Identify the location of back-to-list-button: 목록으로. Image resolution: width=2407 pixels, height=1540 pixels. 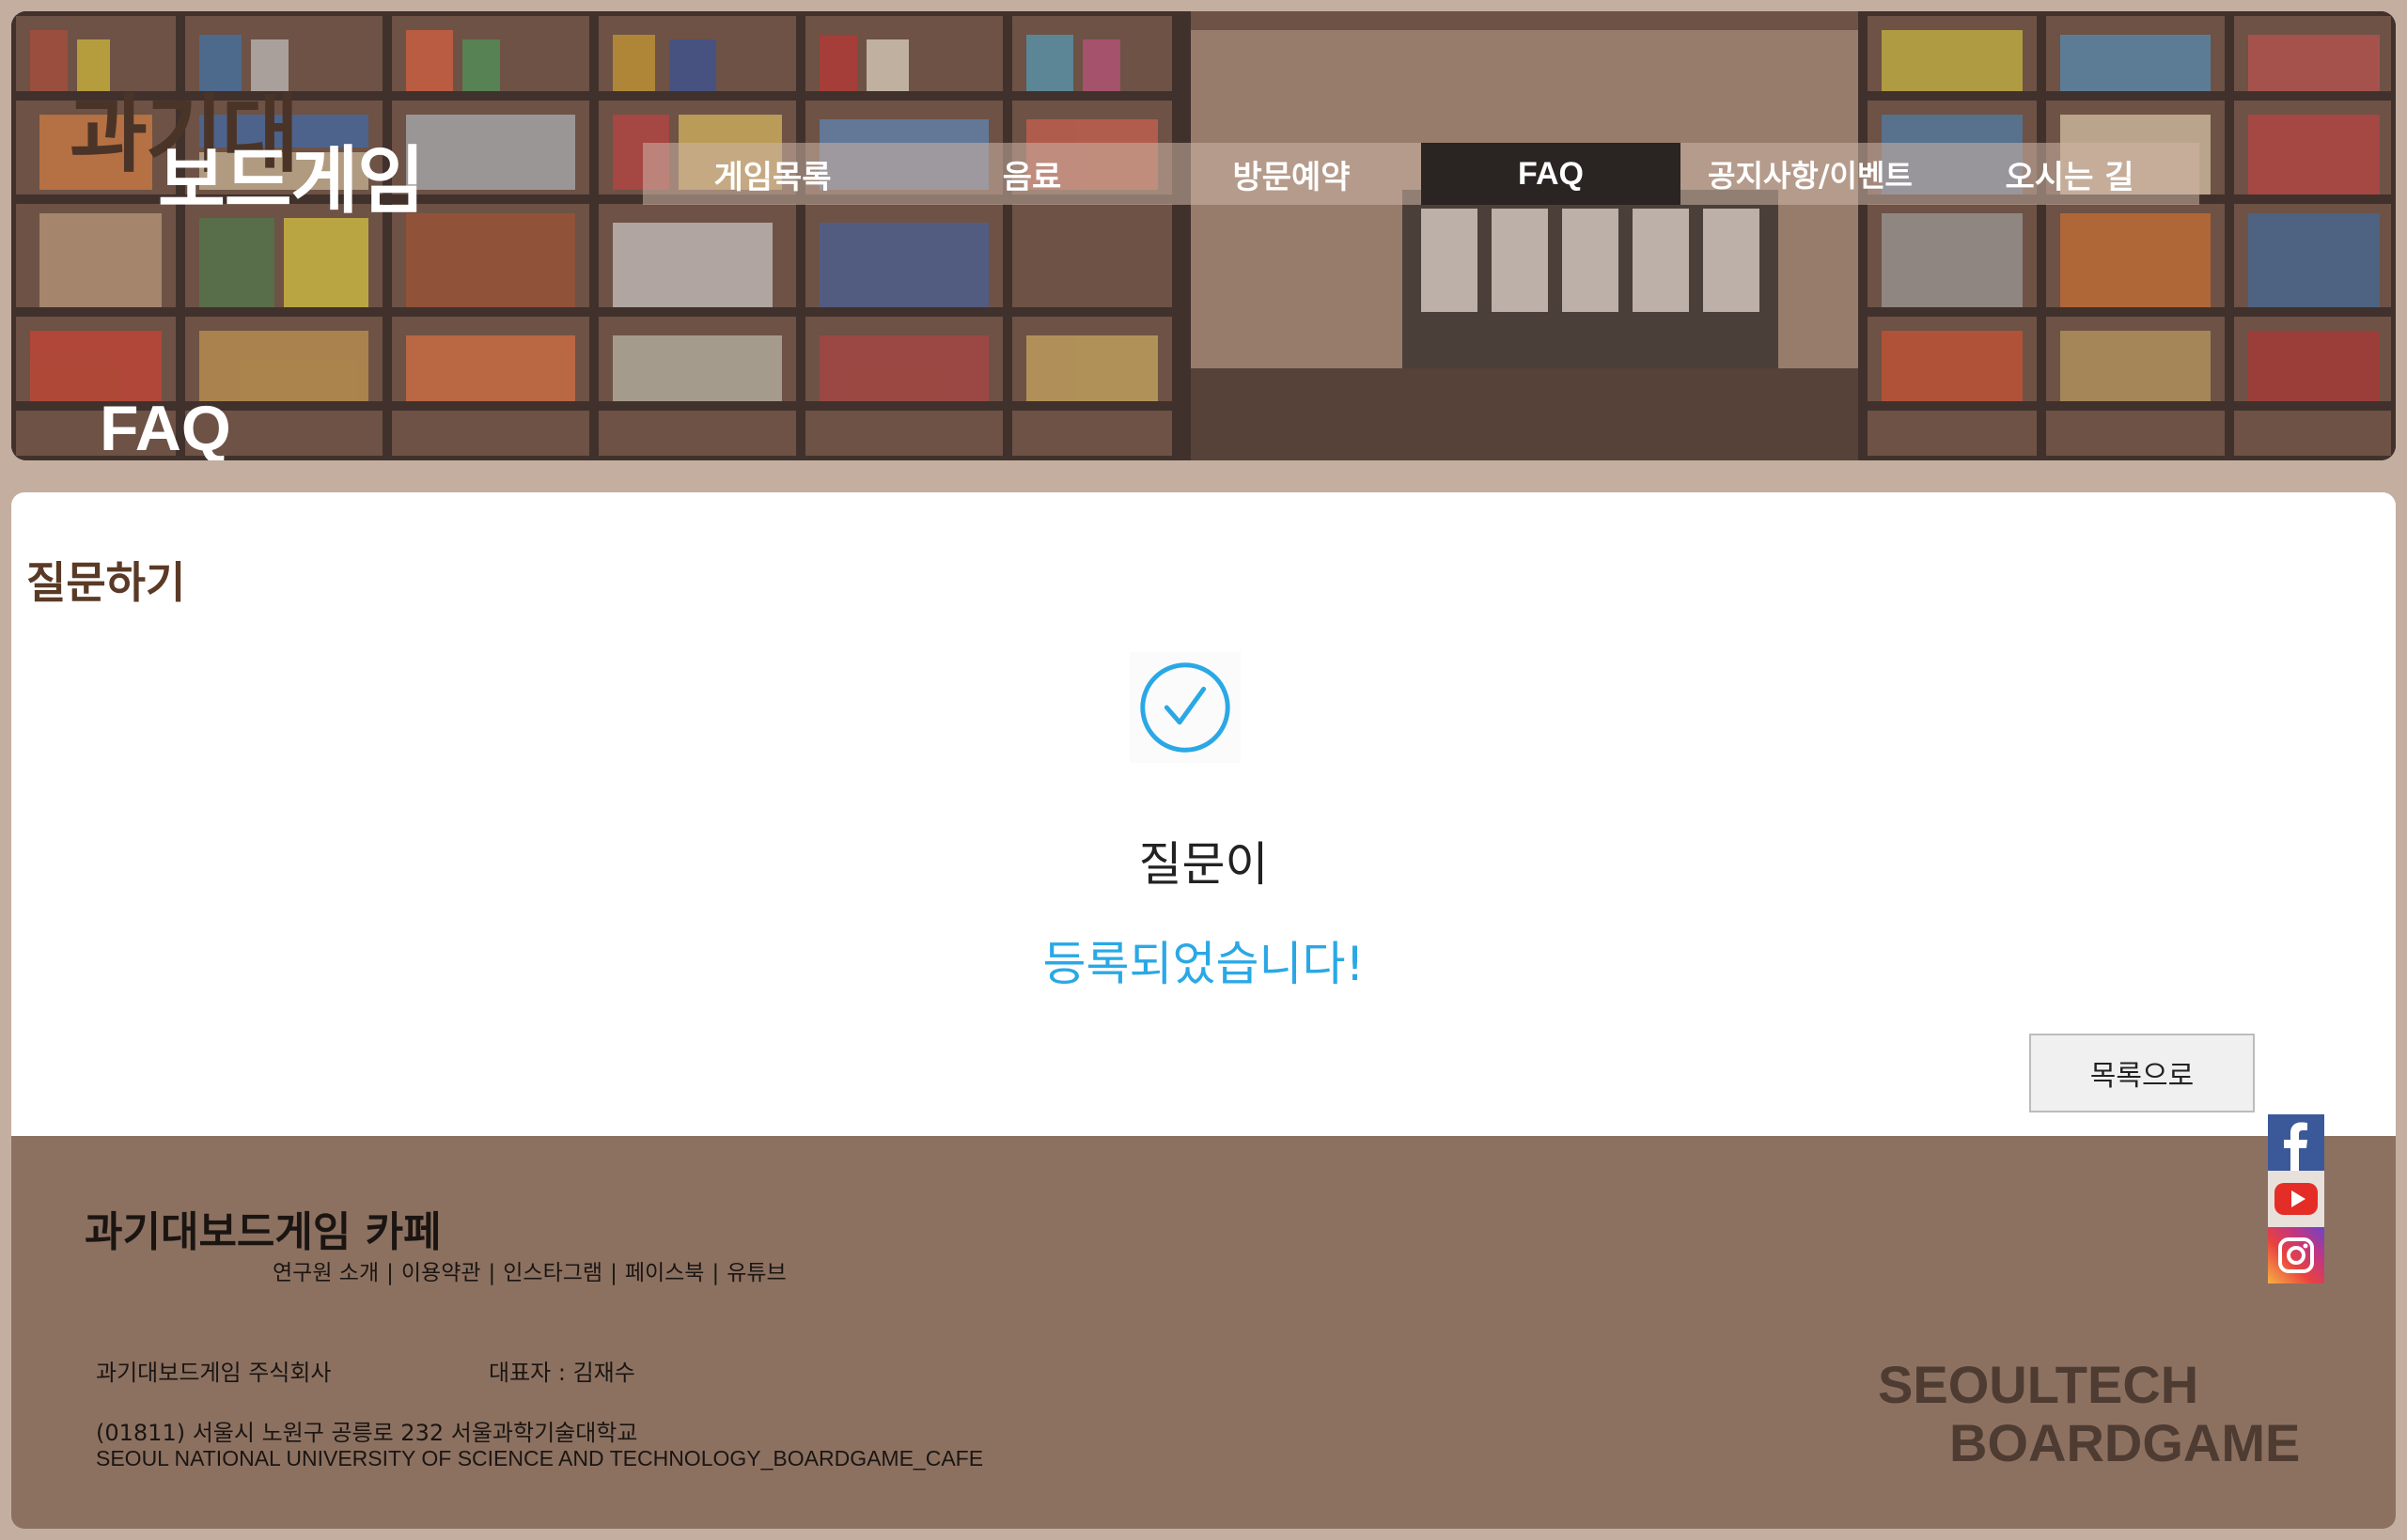
(2142, 1073).